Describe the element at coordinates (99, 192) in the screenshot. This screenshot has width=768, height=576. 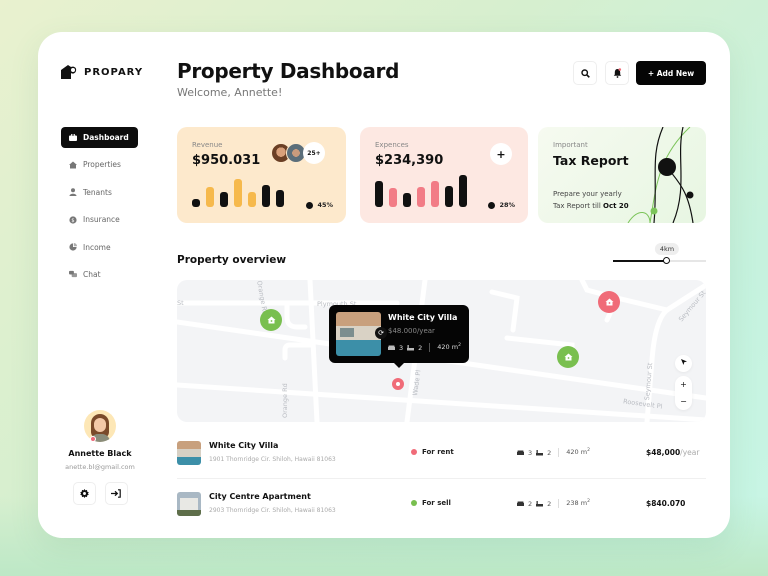
I see `sidebar-item-tenants: Tenants` at that location.